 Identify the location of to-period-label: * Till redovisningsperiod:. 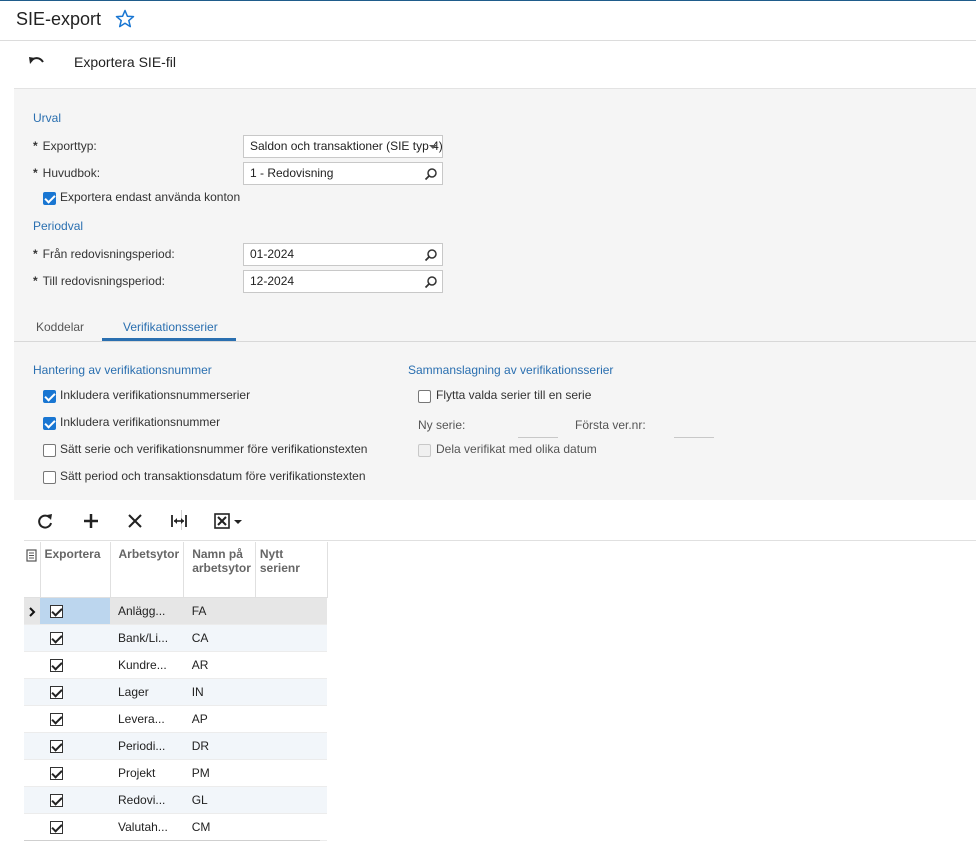
(99, 281).